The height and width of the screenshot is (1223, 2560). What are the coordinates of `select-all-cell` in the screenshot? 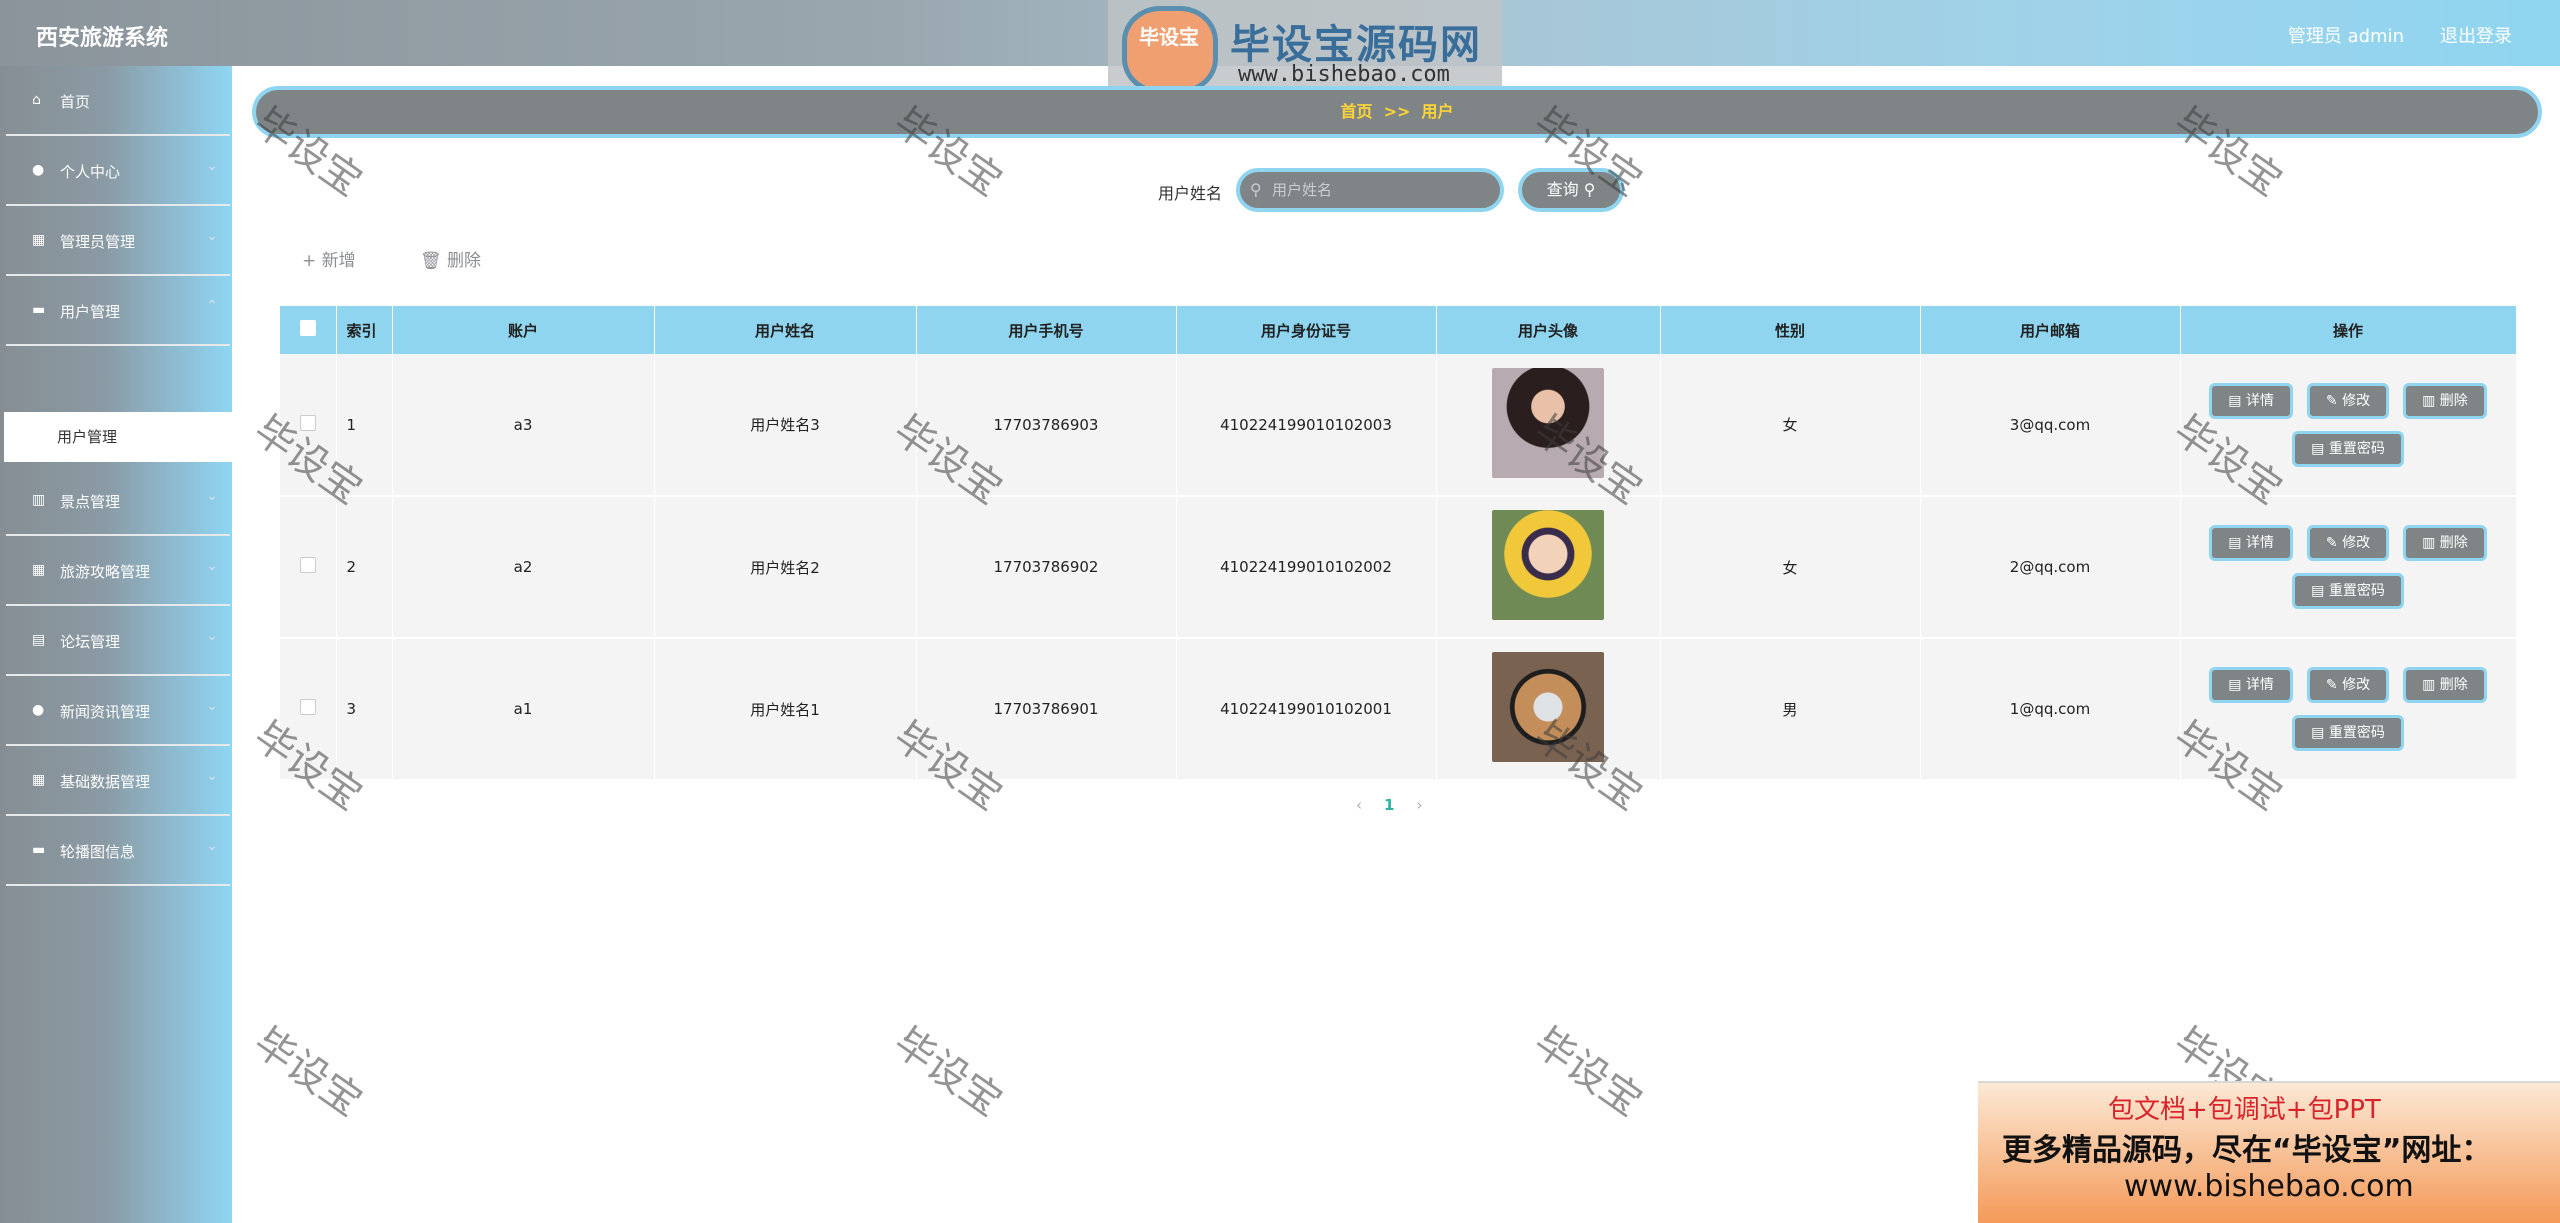 It's located at (308, 330).